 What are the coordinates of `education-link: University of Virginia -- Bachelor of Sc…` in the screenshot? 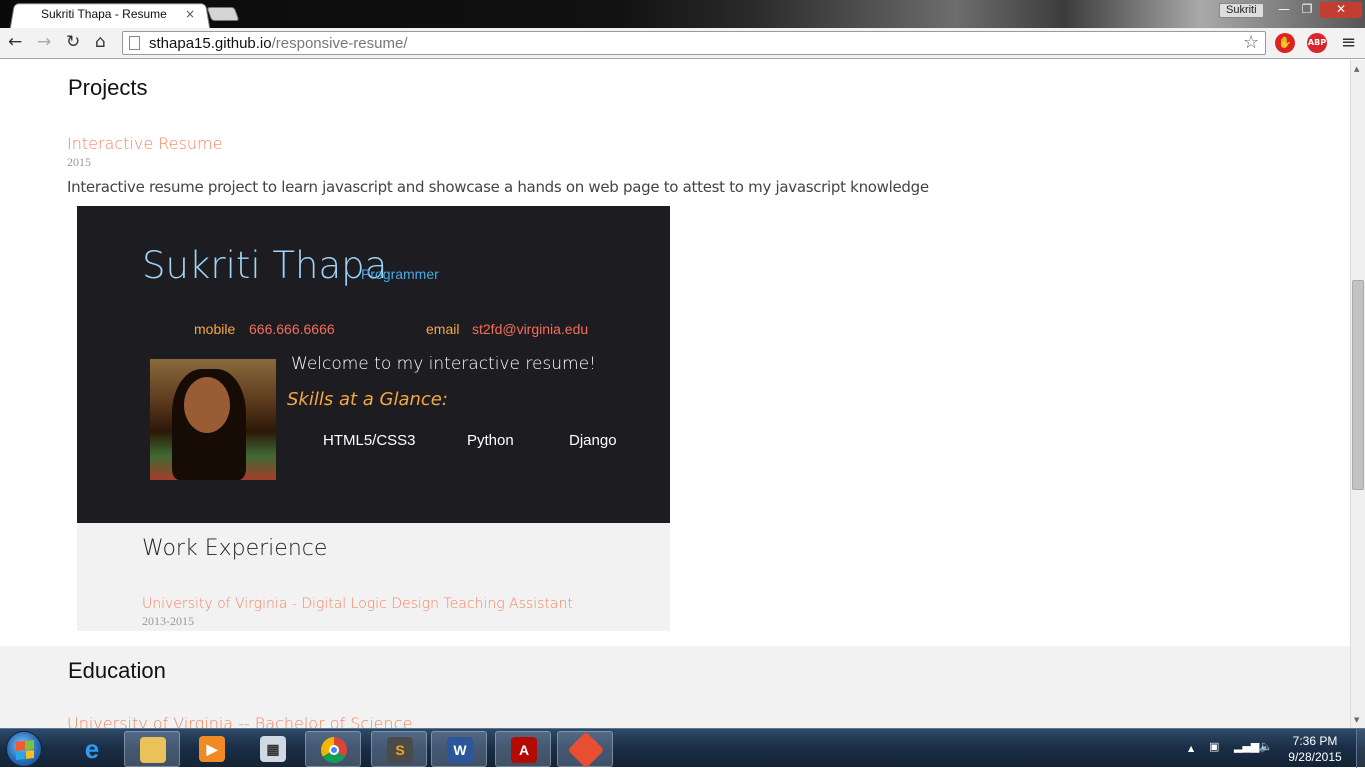 It's located at (239, 721).